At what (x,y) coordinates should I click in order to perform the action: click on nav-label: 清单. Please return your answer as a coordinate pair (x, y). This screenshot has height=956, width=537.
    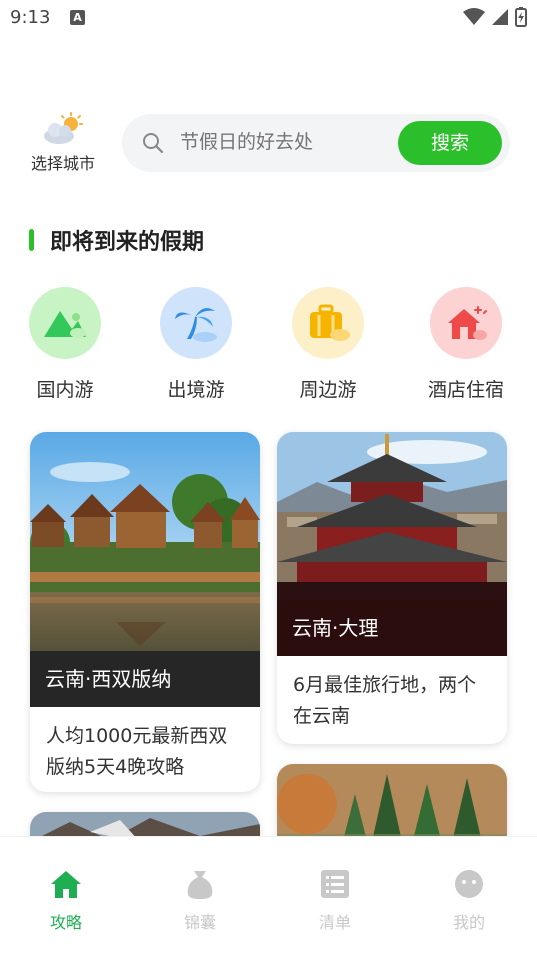
    Looking at the image, I should click on (334, 922).